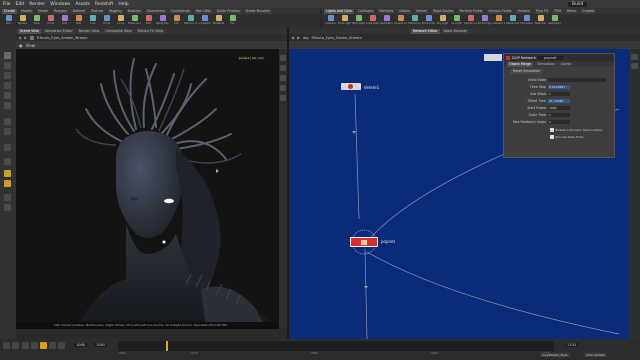 The image size is (640, 360). Describe the element at coordinates (7, 131) in the screenshot. I see `view-tool-icon` at that location.